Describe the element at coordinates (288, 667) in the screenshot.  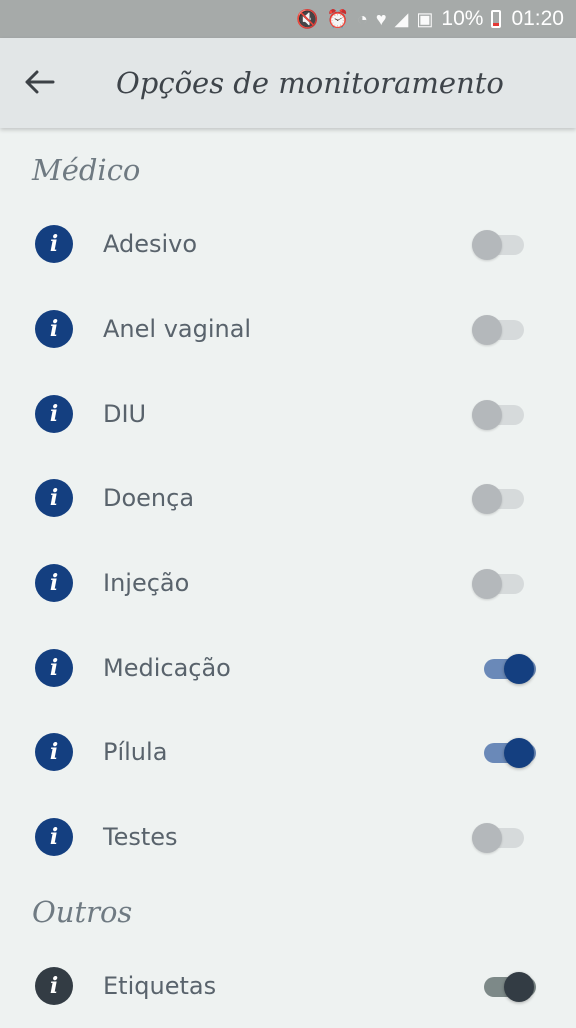
I see `option-row: iMedicação` at that location.